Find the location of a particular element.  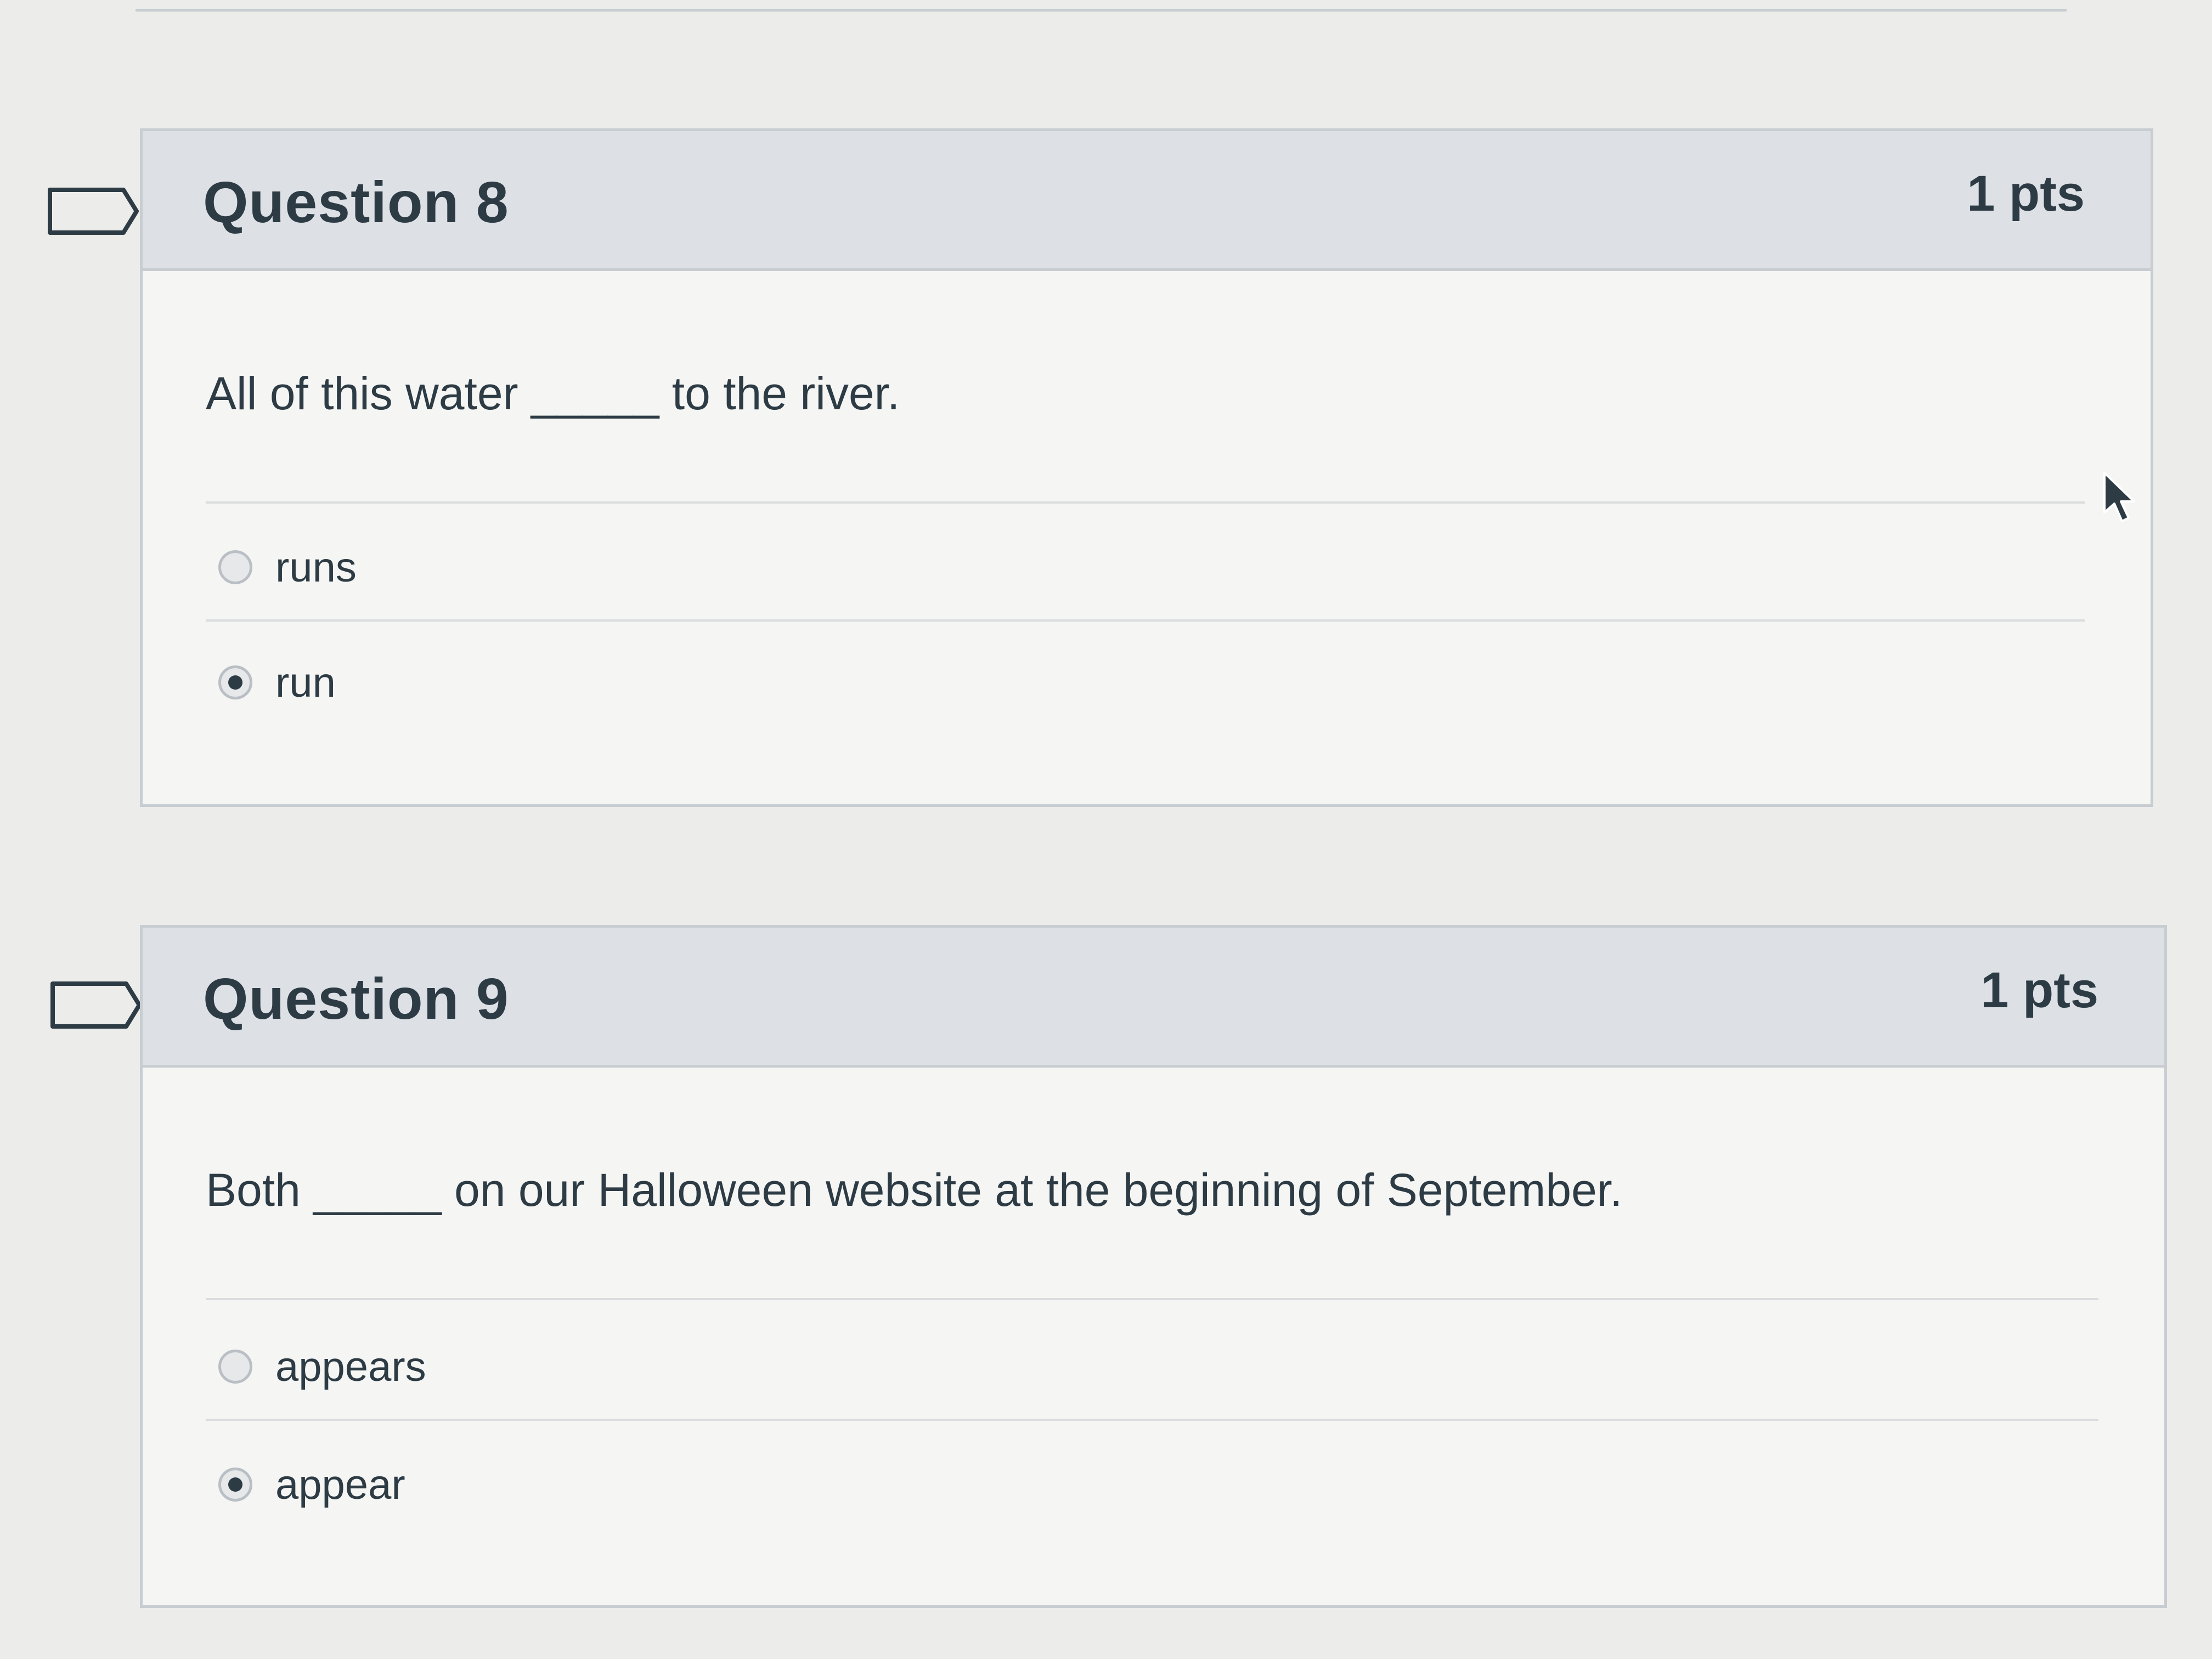

answer-label: run is located at coordinates (306, 682).